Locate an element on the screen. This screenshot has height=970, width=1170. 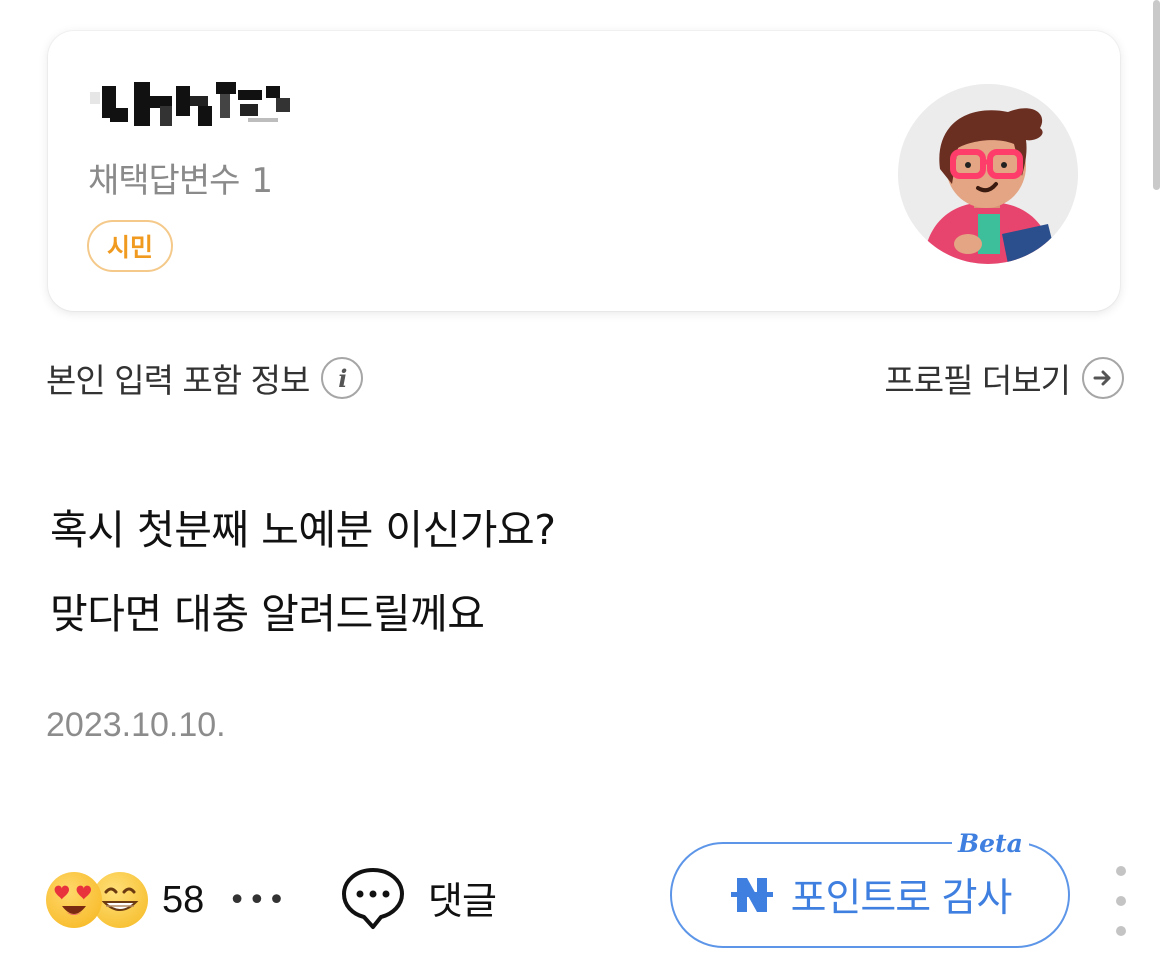
heart-eyes-emoji is located at coordinates (74, 900).